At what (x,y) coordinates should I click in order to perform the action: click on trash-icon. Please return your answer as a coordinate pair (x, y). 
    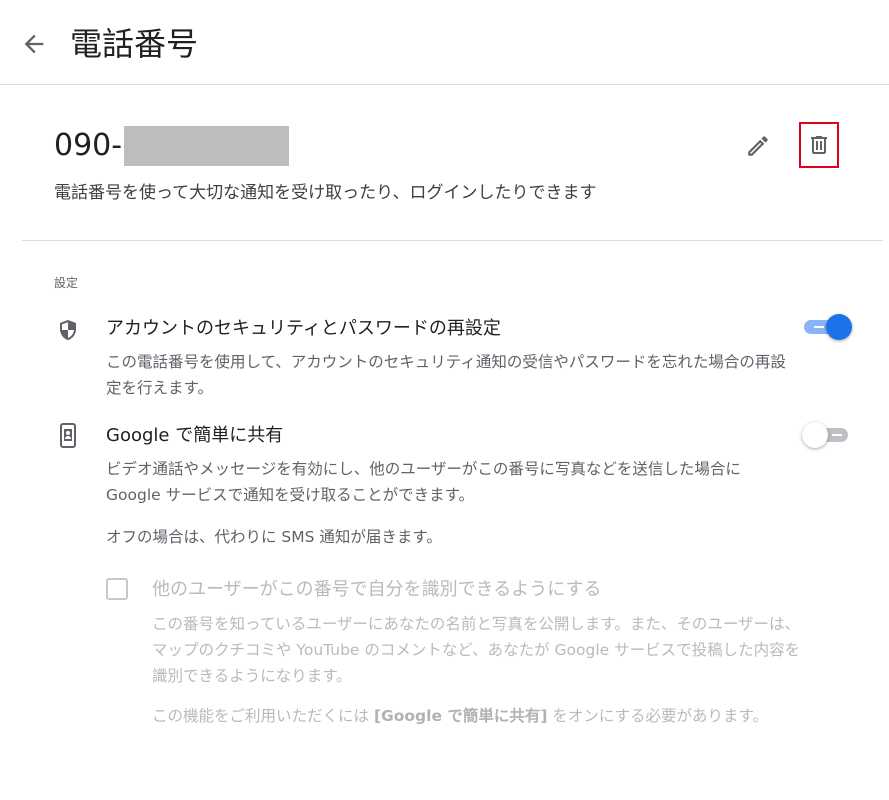
    Looking at the image, I should click on (819, 145).